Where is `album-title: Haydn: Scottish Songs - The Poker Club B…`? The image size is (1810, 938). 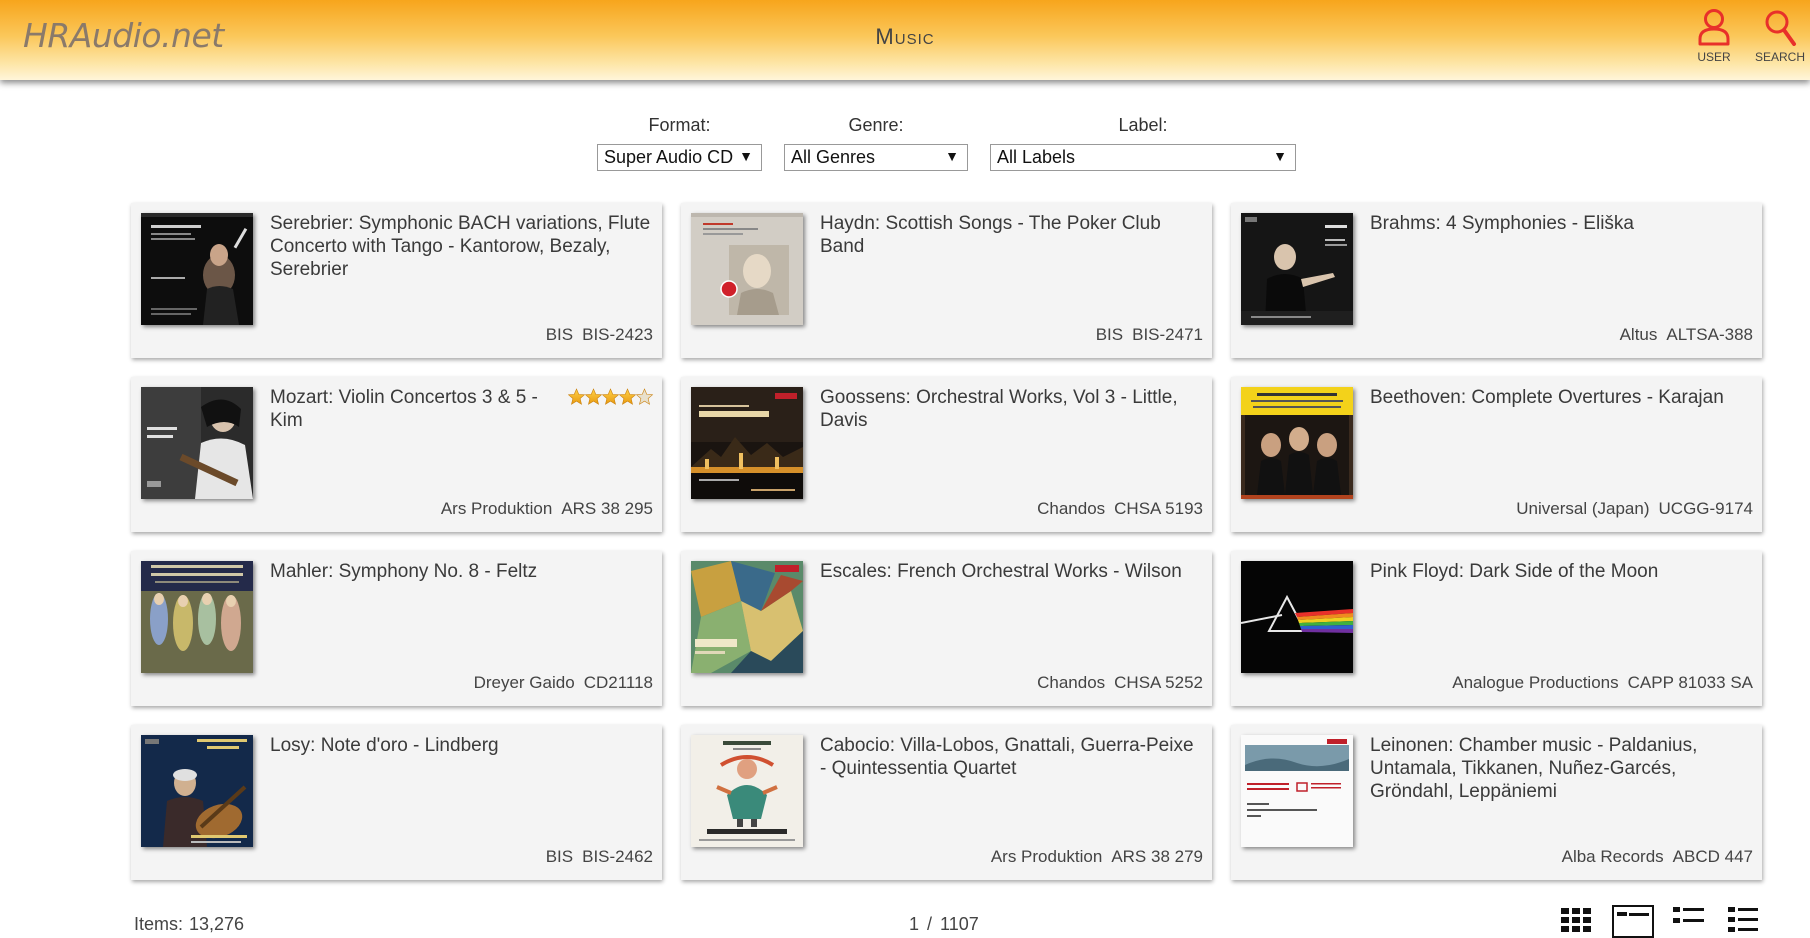 album-title: Haydn: Scottish Songs - The Poker Club B… is located at coordinates (1011, 235).